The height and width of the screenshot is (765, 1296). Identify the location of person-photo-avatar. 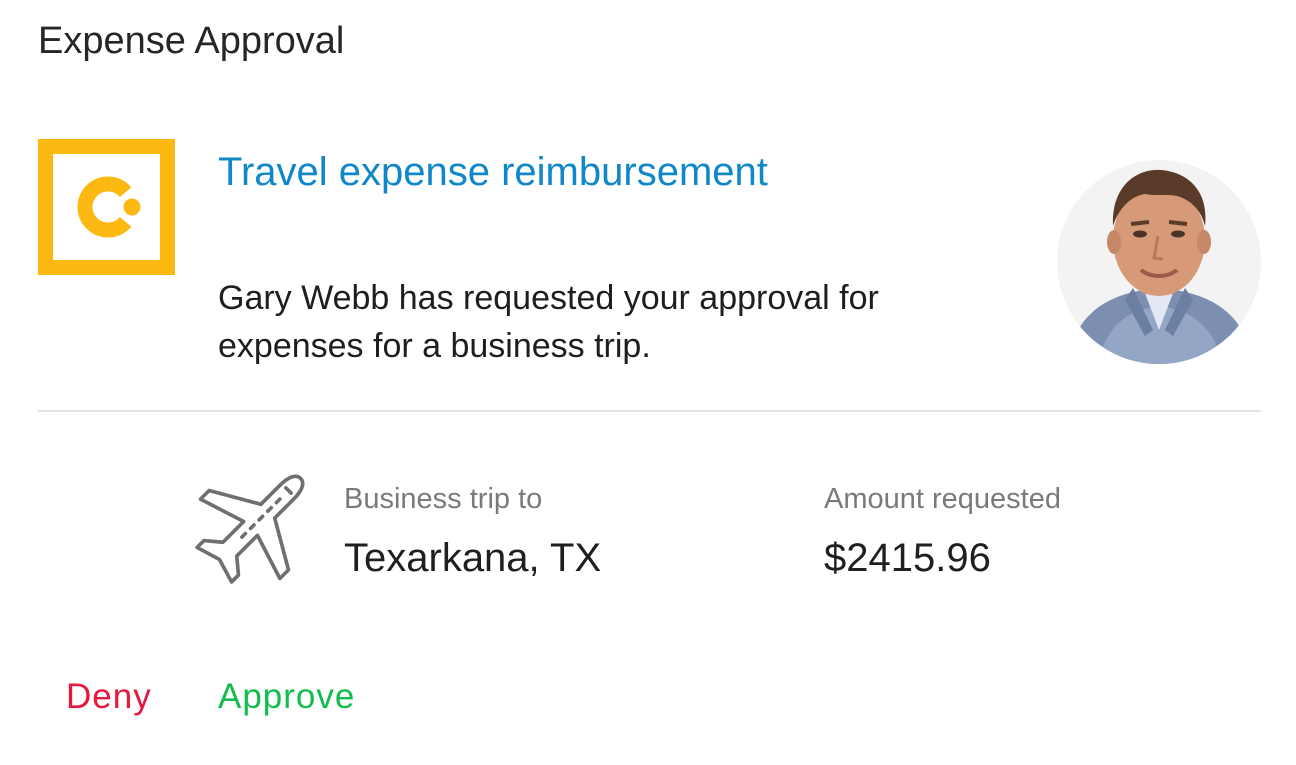
(1159, 262).